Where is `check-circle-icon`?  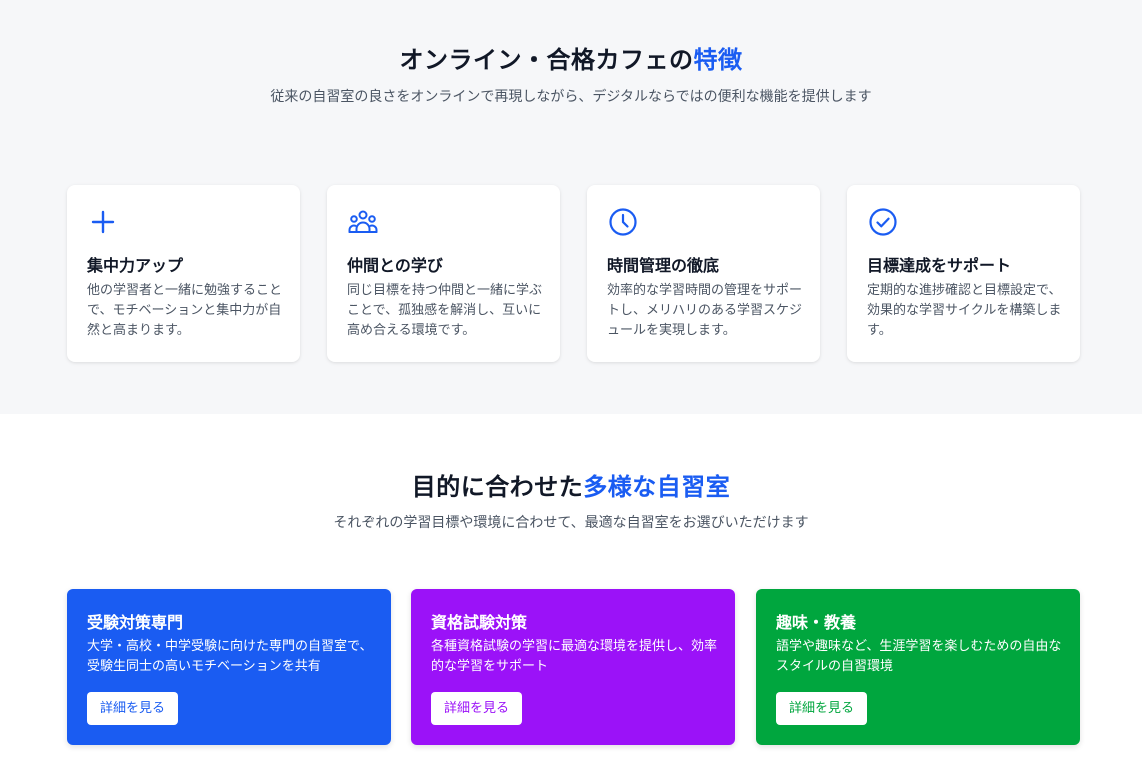
check-circle-icon is located at coordinates (883, 222).